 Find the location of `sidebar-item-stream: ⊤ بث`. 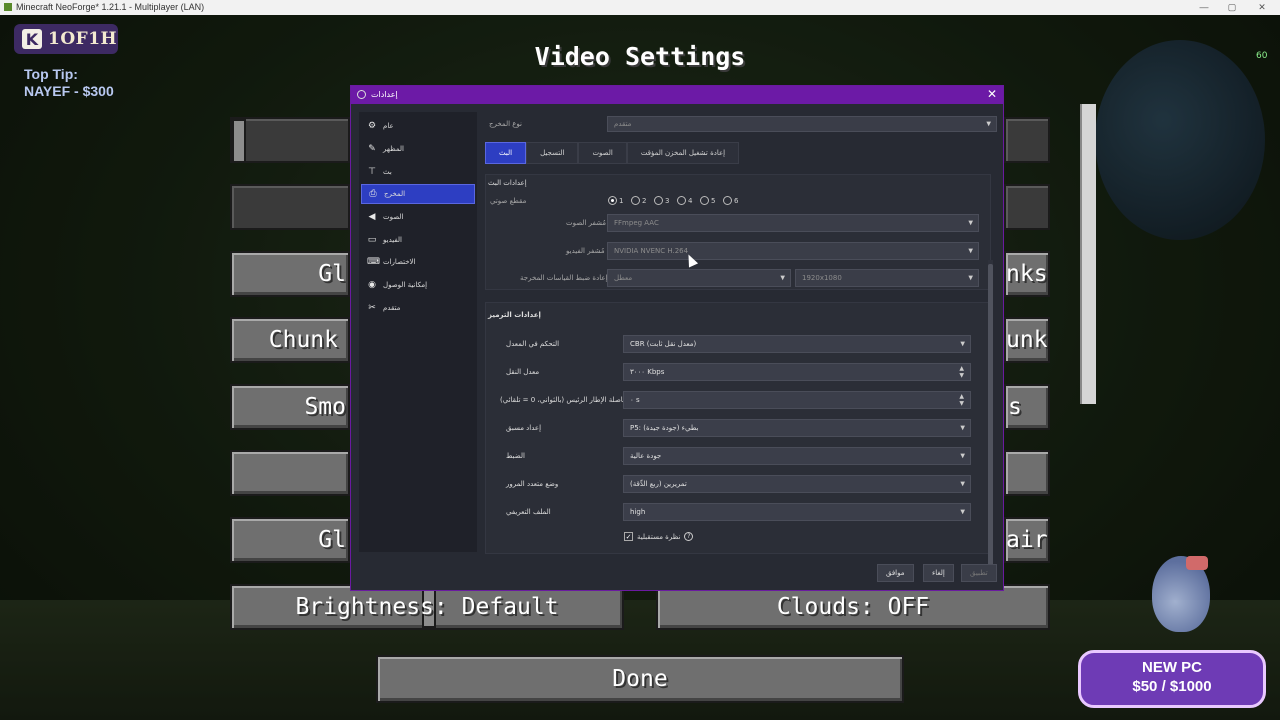

sidebar-item-stream: ⊤ بث is located at coordinates (418, 172).